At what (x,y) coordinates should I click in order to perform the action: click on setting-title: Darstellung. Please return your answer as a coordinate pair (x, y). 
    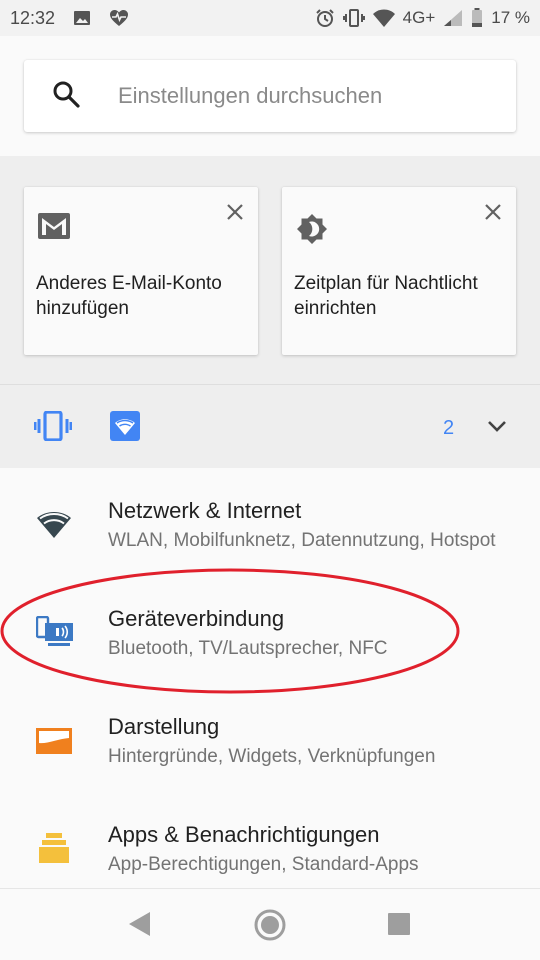
    Looking at the image, I should click on (164, 726).